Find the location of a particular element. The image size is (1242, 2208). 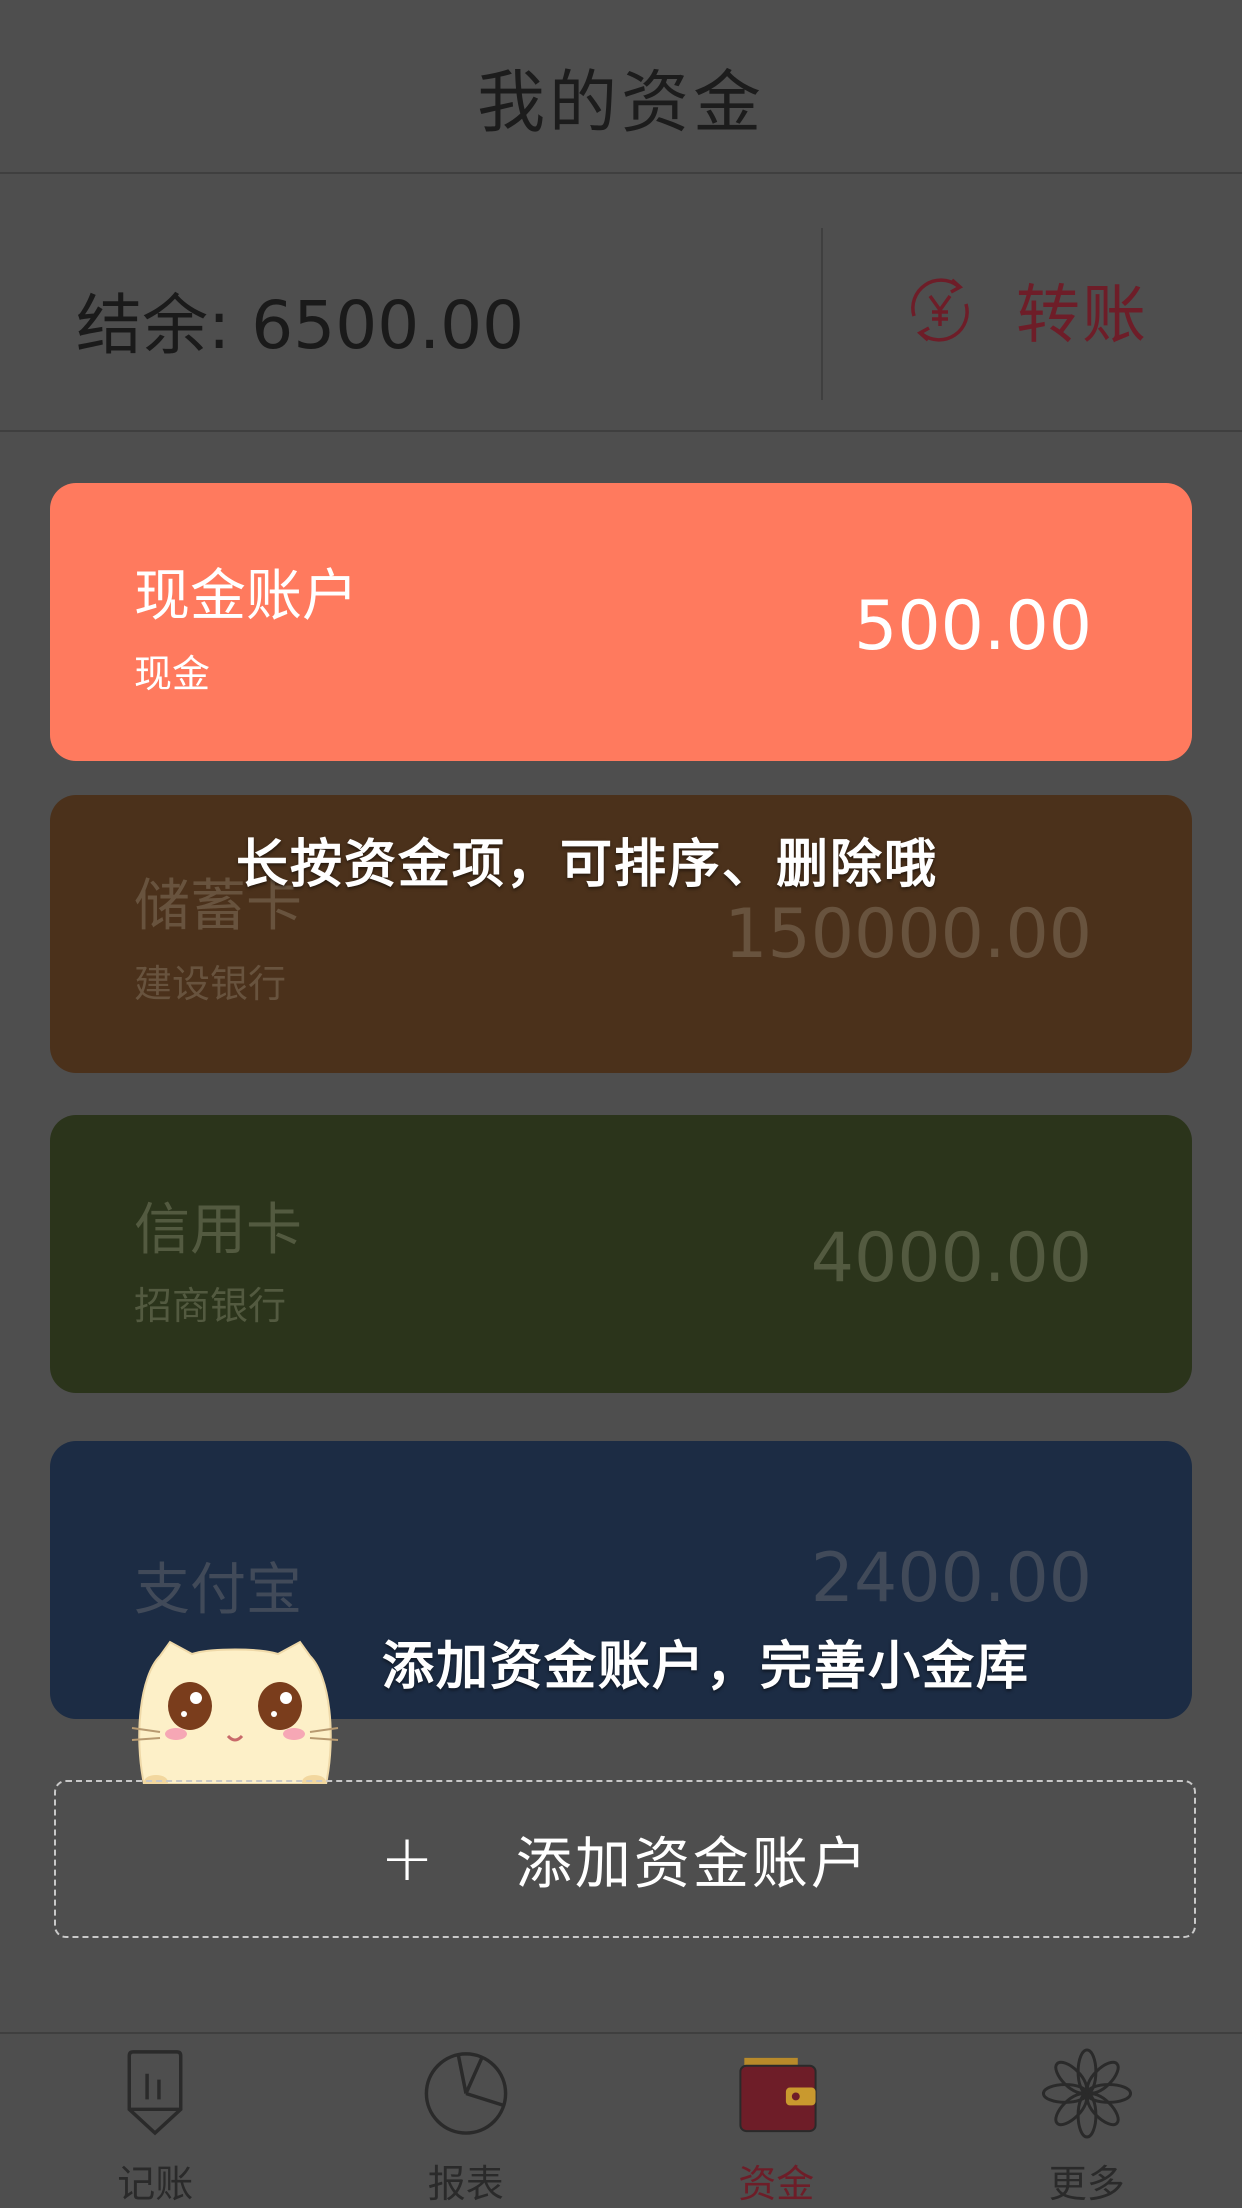

tab-funds: 资金 is located at coordinates (776, 2121).